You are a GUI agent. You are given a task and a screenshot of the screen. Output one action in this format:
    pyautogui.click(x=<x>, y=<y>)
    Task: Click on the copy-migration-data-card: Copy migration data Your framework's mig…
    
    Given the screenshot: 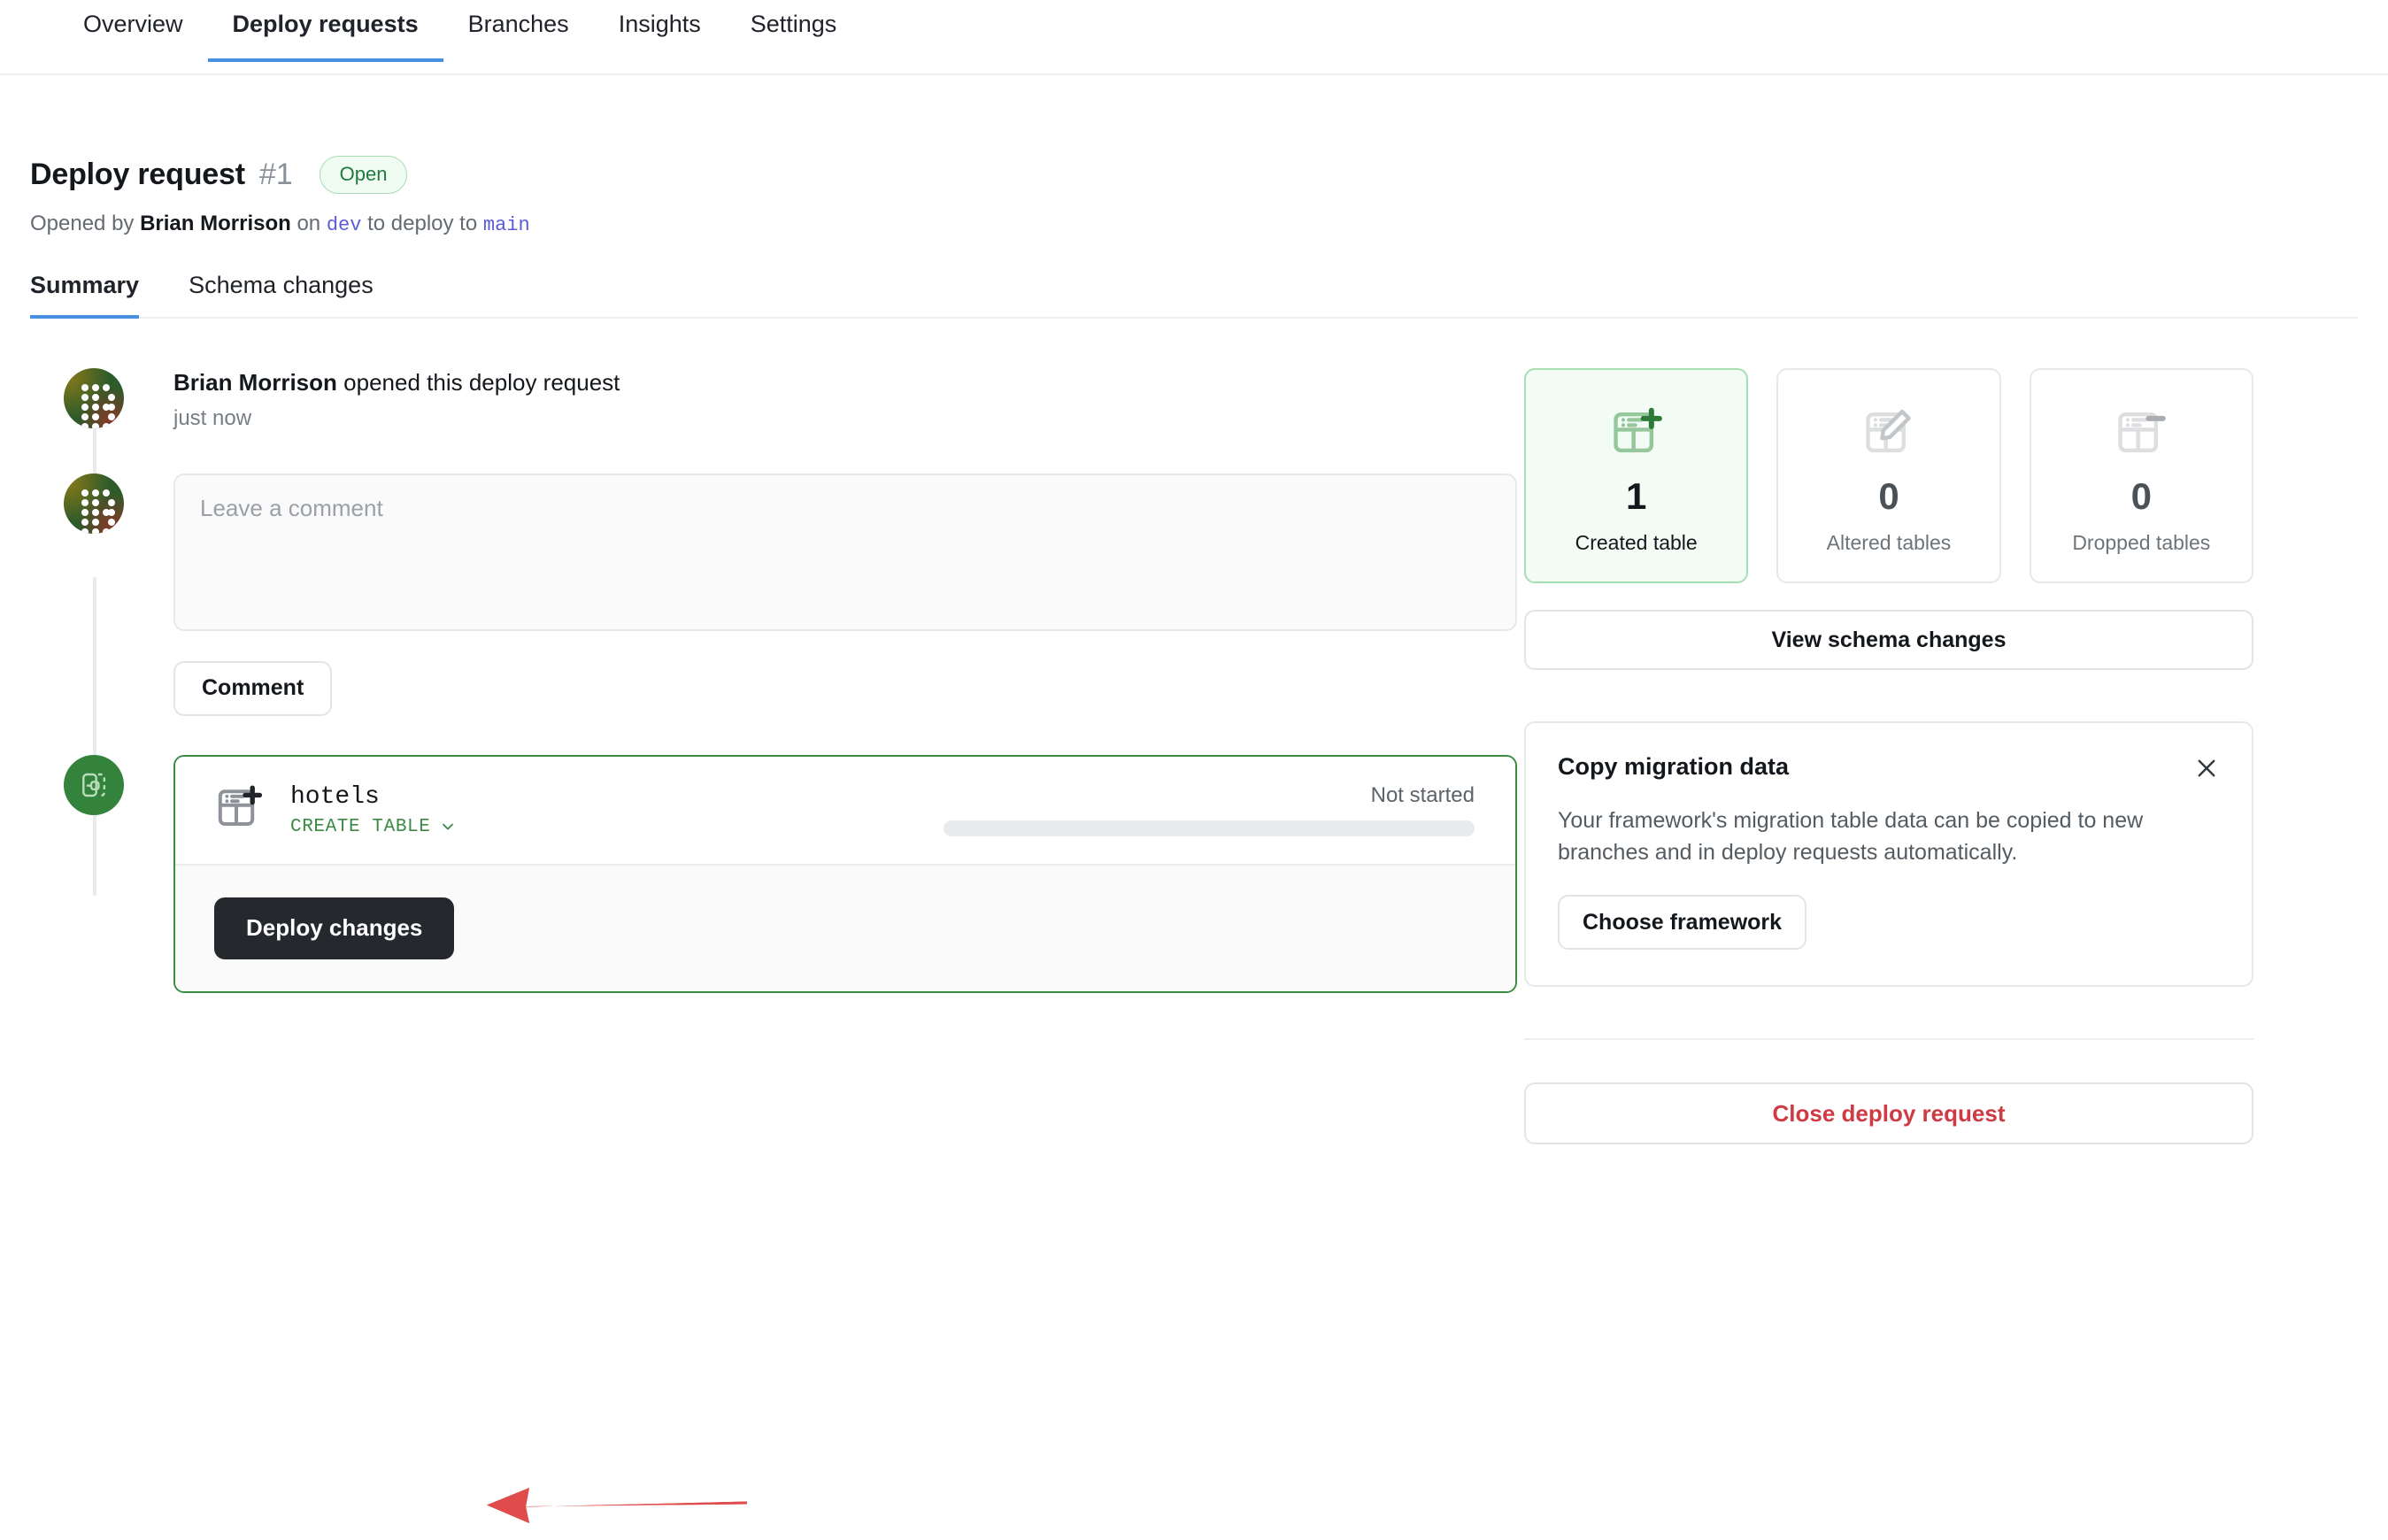 What is the action you would take?
    pyautogui.click(x=1888, y=854)
    